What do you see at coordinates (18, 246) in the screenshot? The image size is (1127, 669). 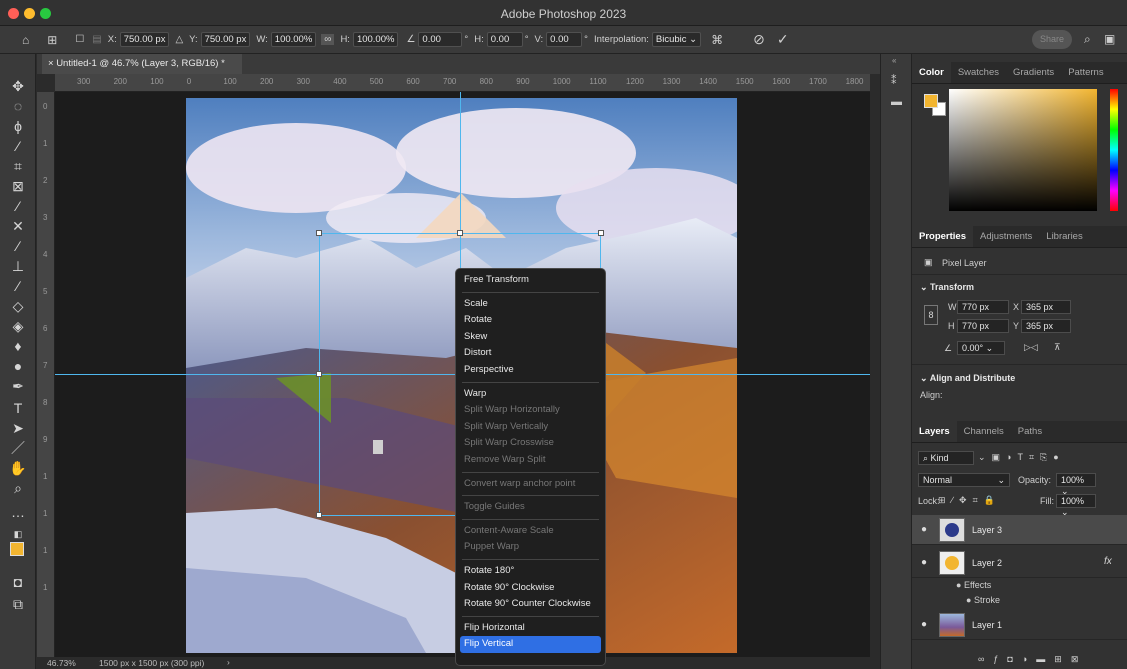 I see `brush-tool-icon: ∕` at bounding box center [18, 246].